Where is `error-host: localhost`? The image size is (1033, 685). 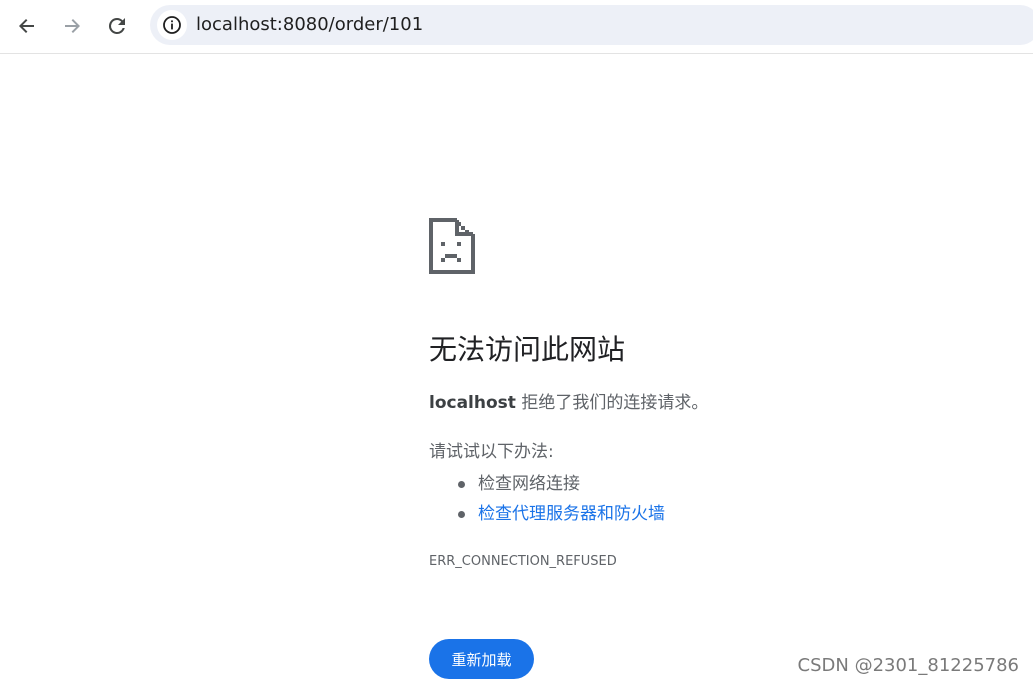
error-host: localhost is located at coordinates (472, 403).